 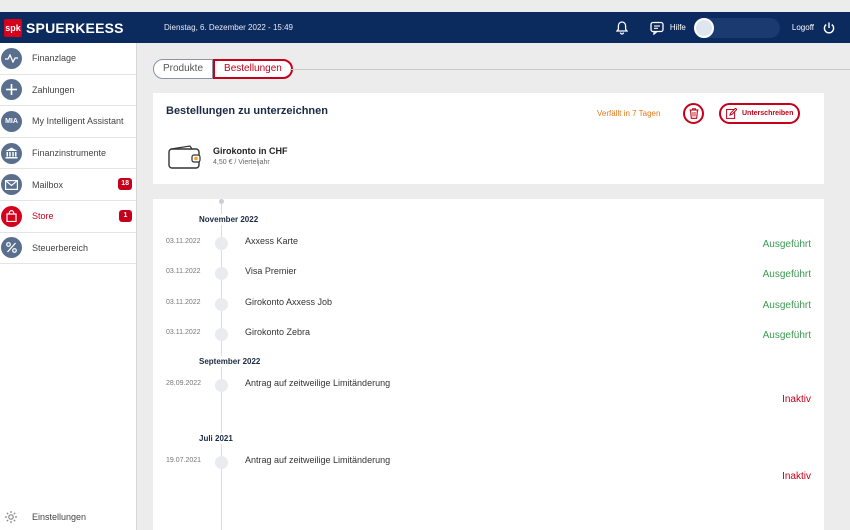 What do you see at coordinates (657, 28) in the screenshot?
I see `chat-bubble-icon` at bounding box center [657, 28].